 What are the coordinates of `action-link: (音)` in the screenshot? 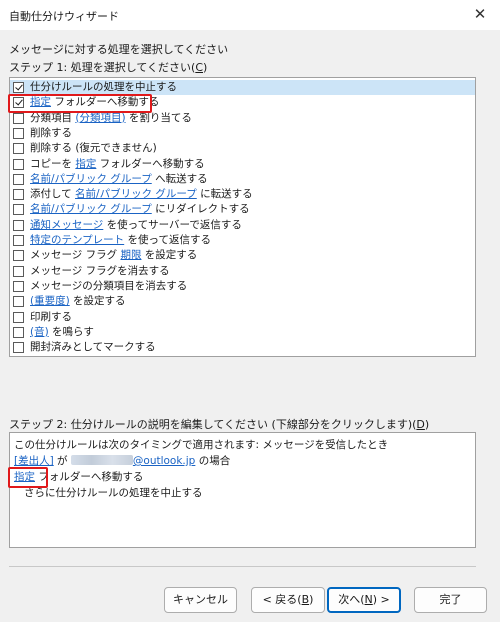 It's located at (39, 332).